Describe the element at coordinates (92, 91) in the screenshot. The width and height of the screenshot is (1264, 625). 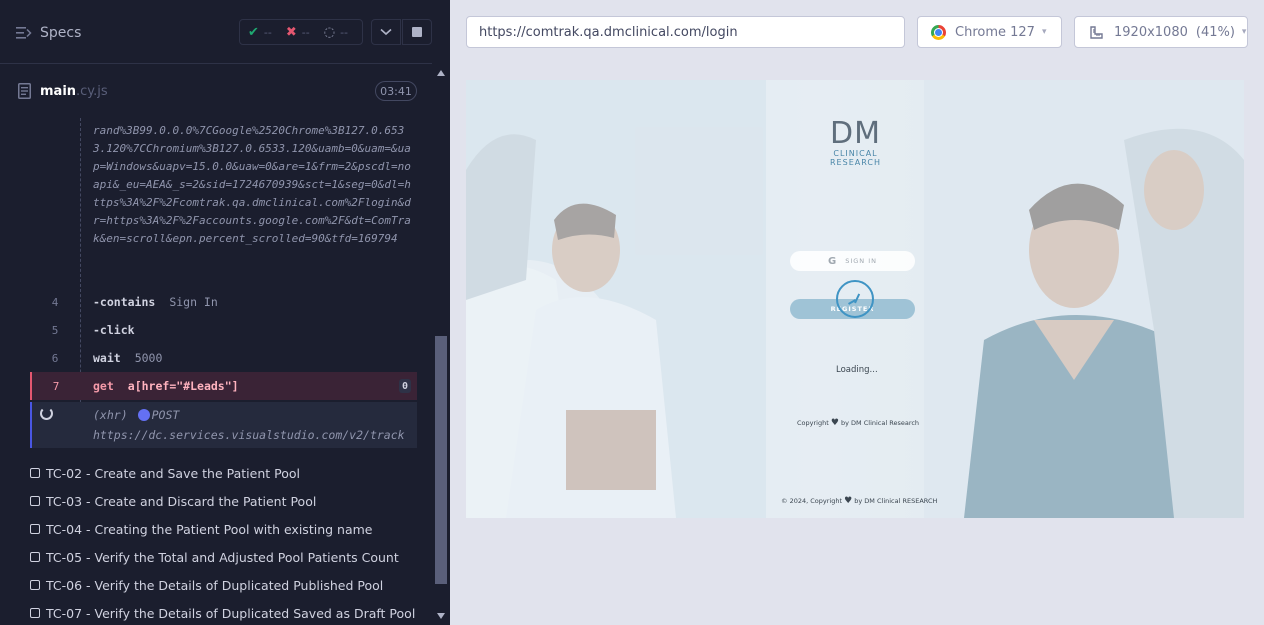
I see `spec-file-ext: .cy.js` at that location.